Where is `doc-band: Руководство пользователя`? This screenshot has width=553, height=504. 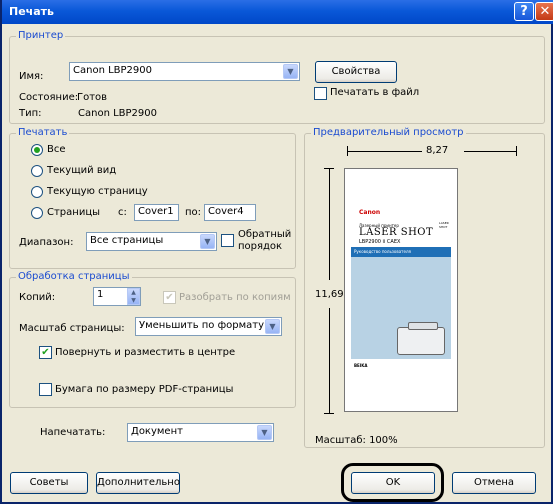 doc-band: Руководство пользователя is located at coordinates (401, 252).